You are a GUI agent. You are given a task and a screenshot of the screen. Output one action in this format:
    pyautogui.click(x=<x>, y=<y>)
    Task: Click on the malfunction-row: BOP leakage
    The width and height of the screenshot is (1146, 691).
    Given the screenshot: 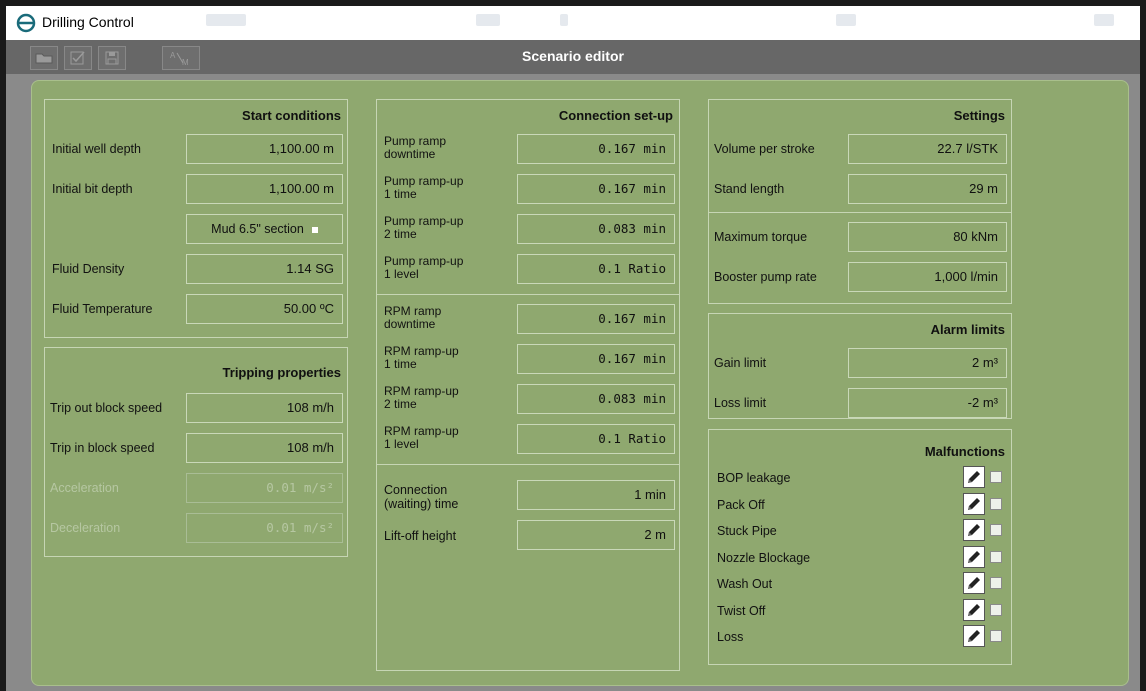 What is the action you would take?
    pyautogui.click(x=862, y=479)
    